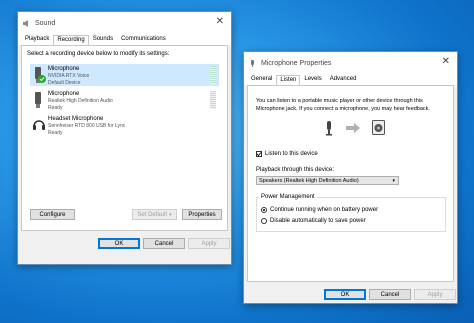  I want to click on device-driver: NVIDIA RTX Voice, so click(69, 76).